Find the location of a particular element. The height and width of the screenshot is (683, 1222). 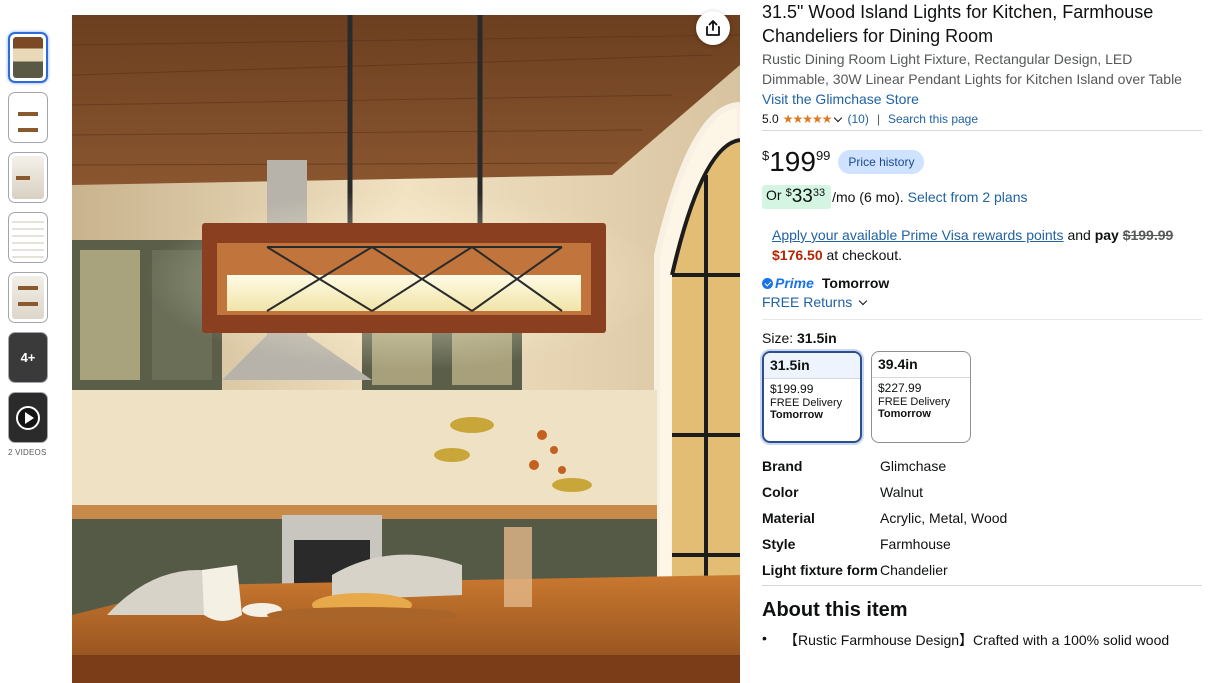

price-row: $ 199 99 Price history is located at coordinates (982, 162).